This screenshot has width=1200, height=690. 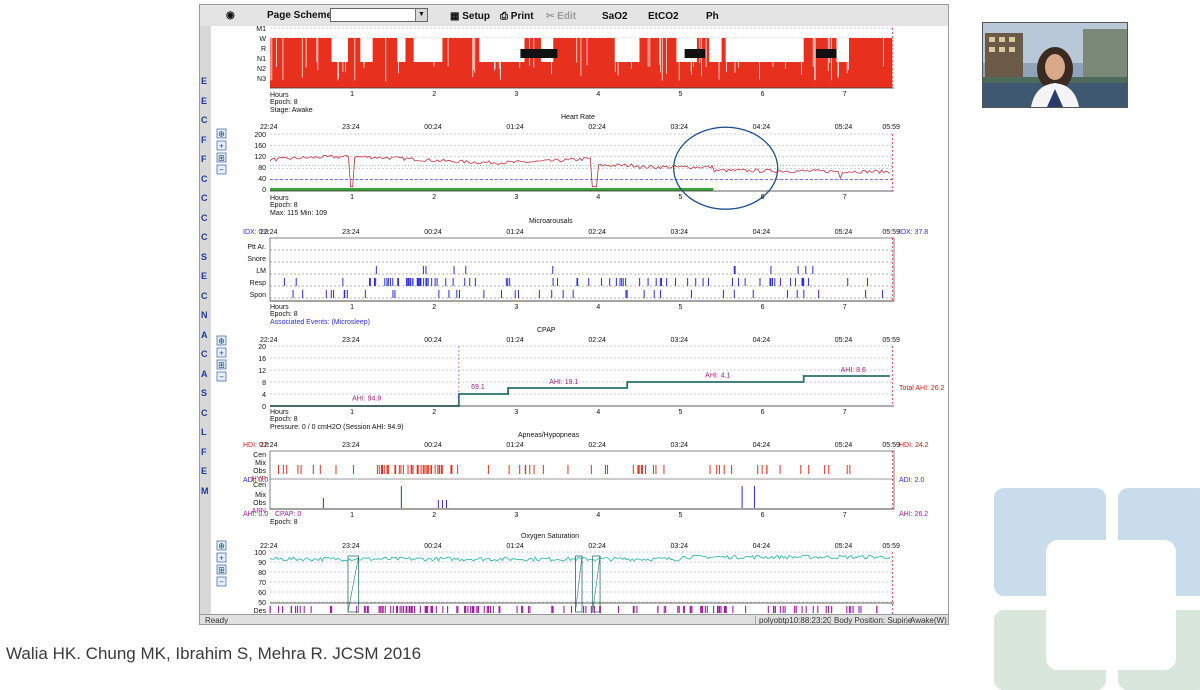 I want to click on panel-title: CPAP, so click(x=546, y=330).